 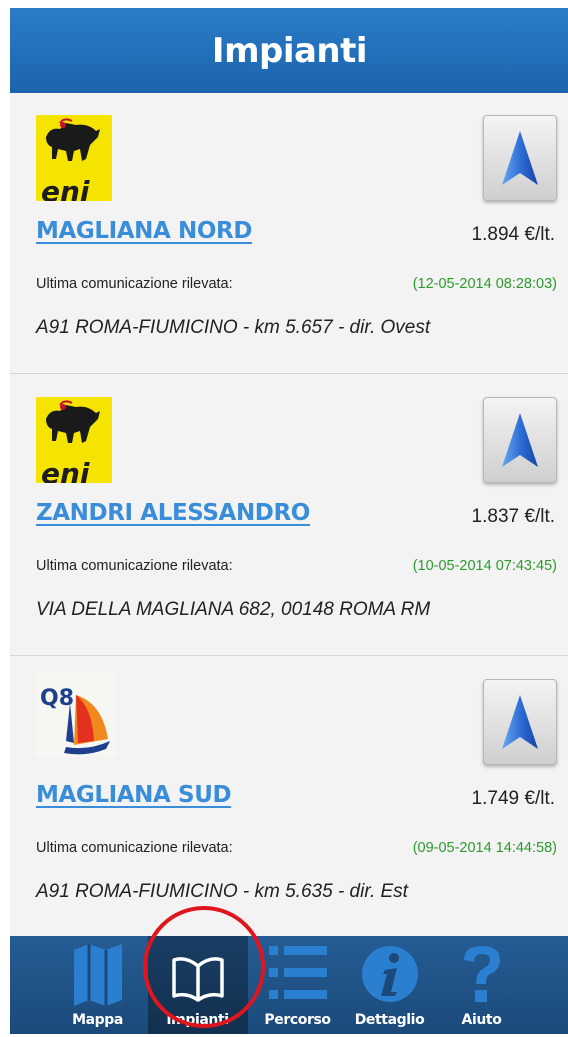 I want to click on last-comm-date: (10-05-2014 07:43:45), so click(x=484, y=566).